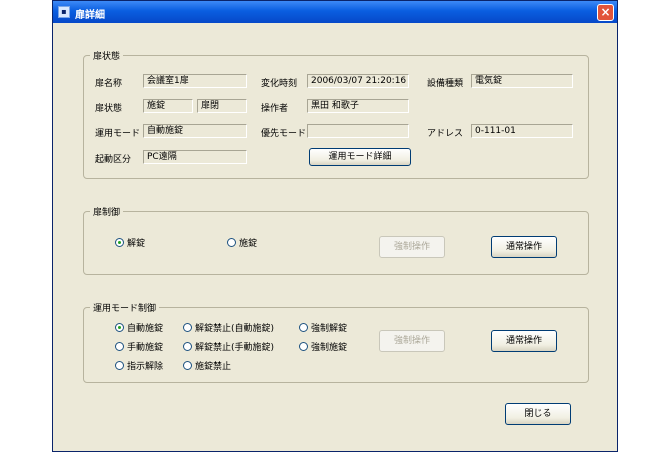 The image size is (670, 456). What do you see at coordinates (145, 329) in the screenshot?
I see `radio-auto-lock-label: 自動施錠` at bounding box center [145, 329].